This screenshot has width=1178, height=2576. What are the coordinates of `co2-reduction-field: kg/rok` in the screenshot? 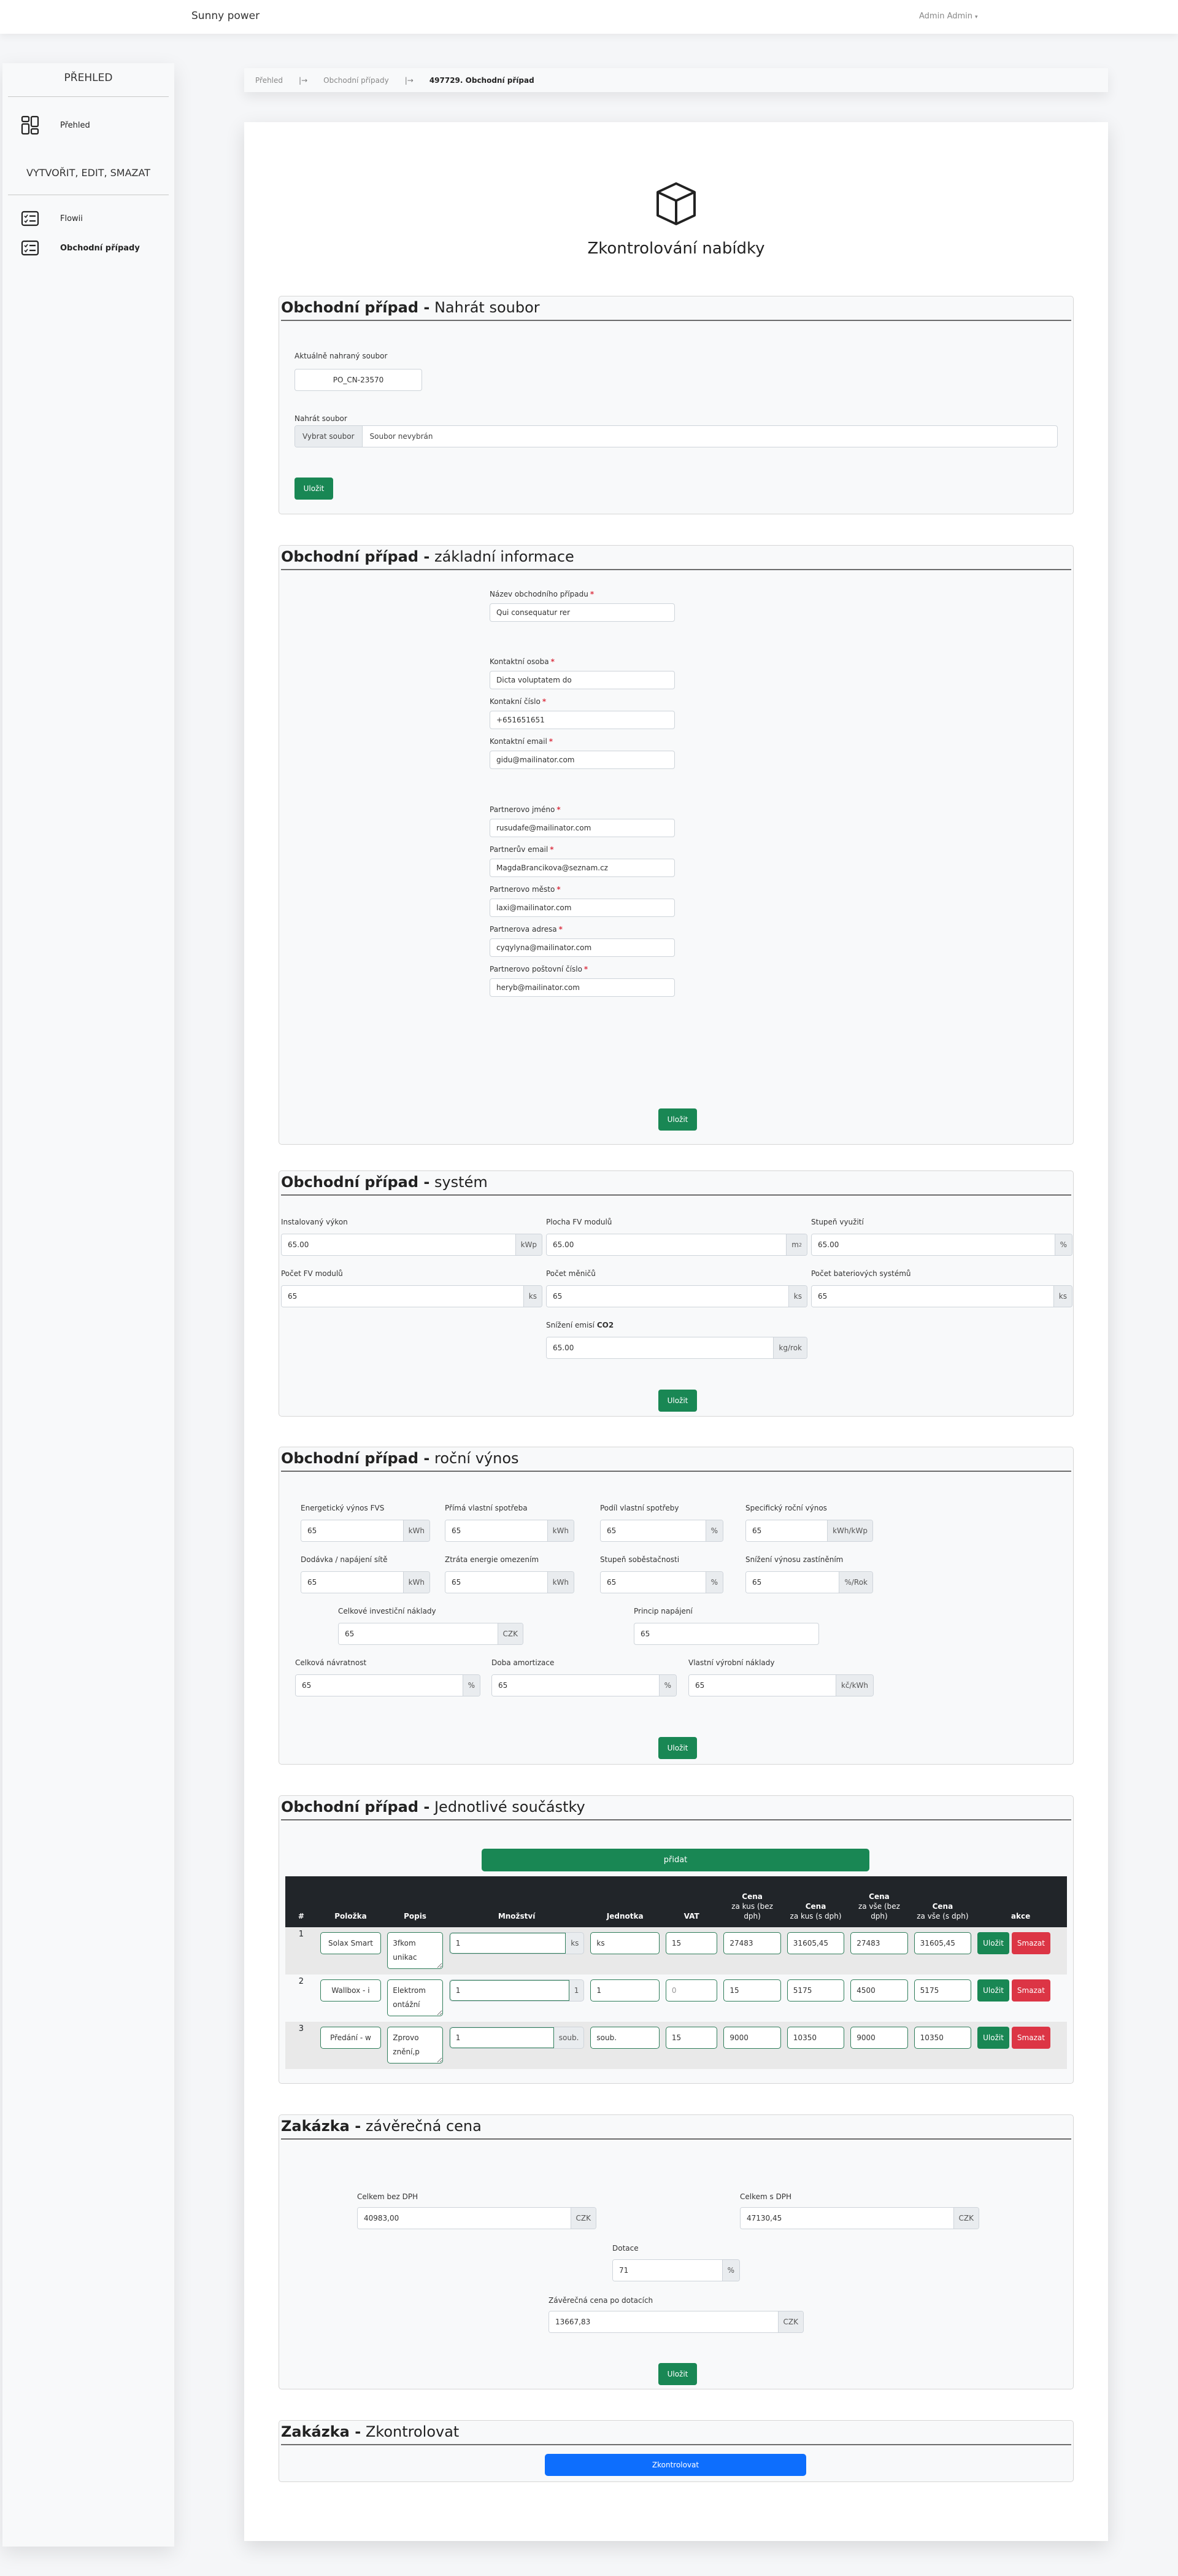 It's located at (676, 1348).